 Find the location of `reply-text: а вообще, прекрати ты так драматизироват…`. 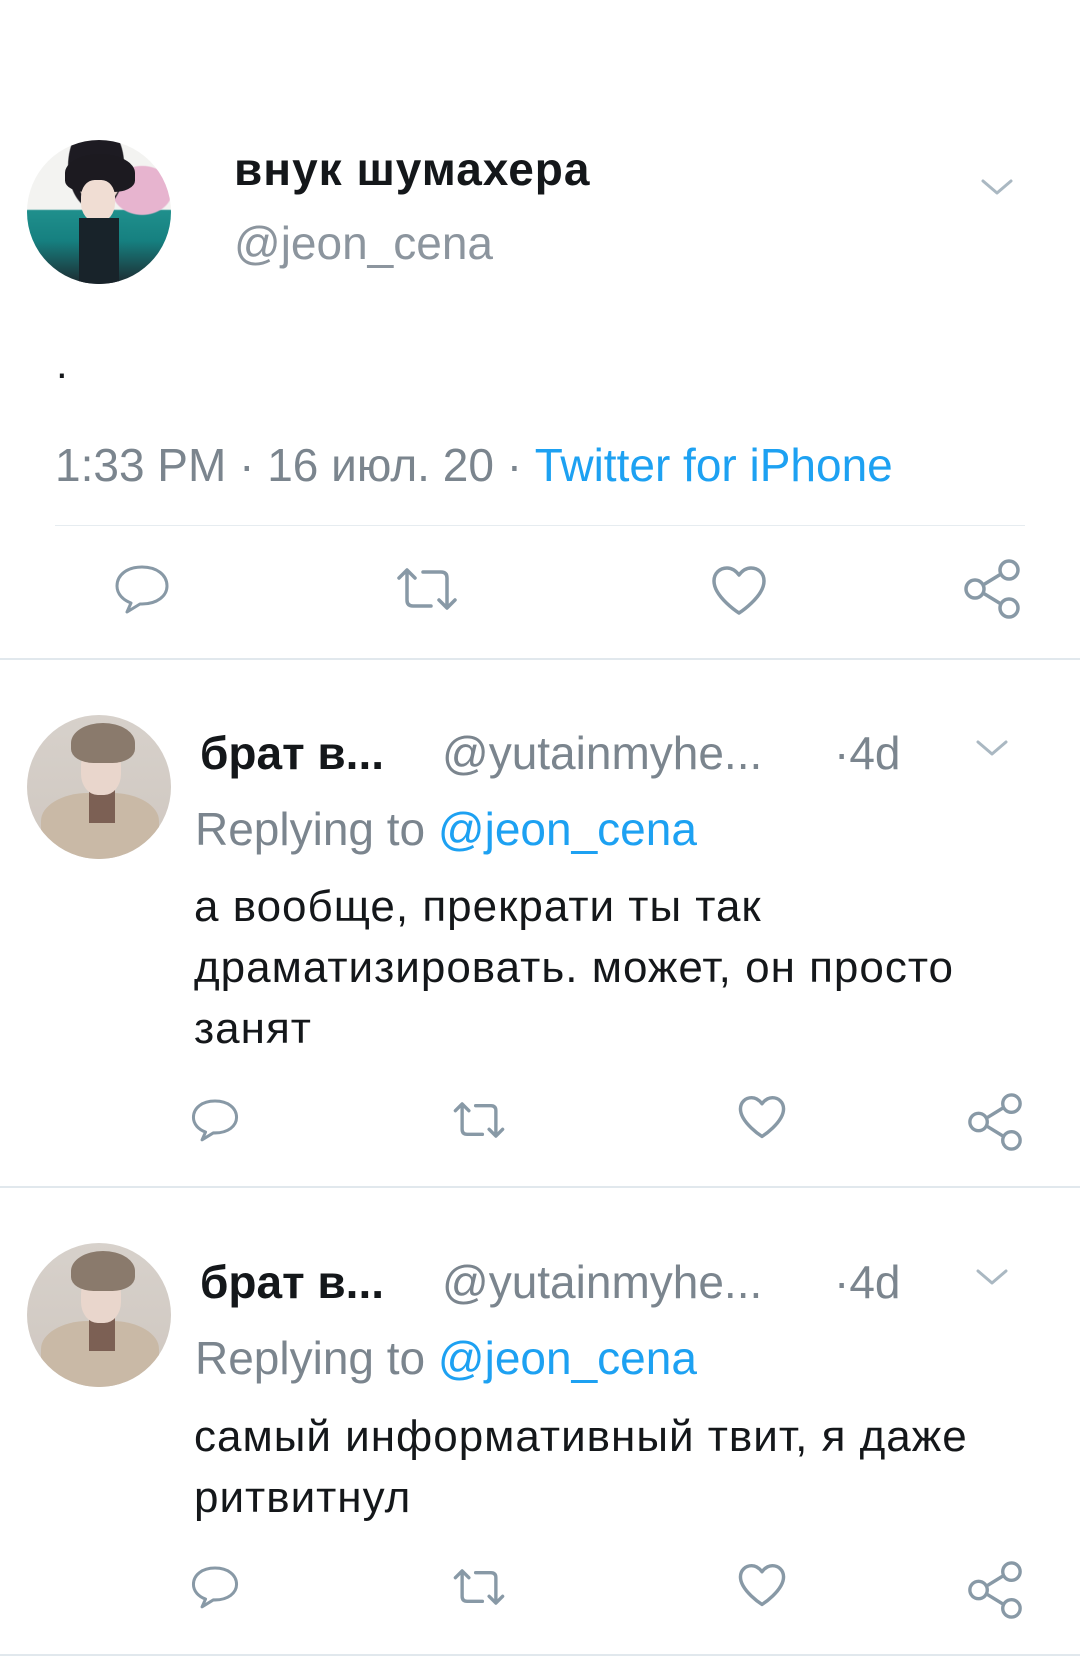

reply-text: а вообще, прекрати ты так драматизироват… is located at coordinates (574, 967).